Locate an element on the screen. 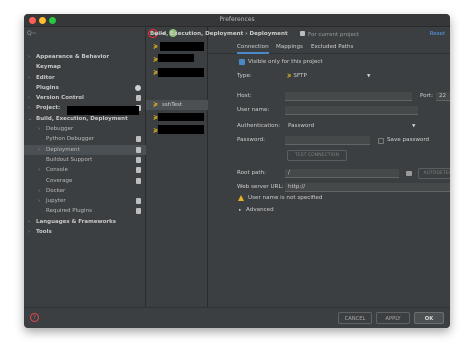  settings-tree-item: › Docker is located at coordinates (85, 191).